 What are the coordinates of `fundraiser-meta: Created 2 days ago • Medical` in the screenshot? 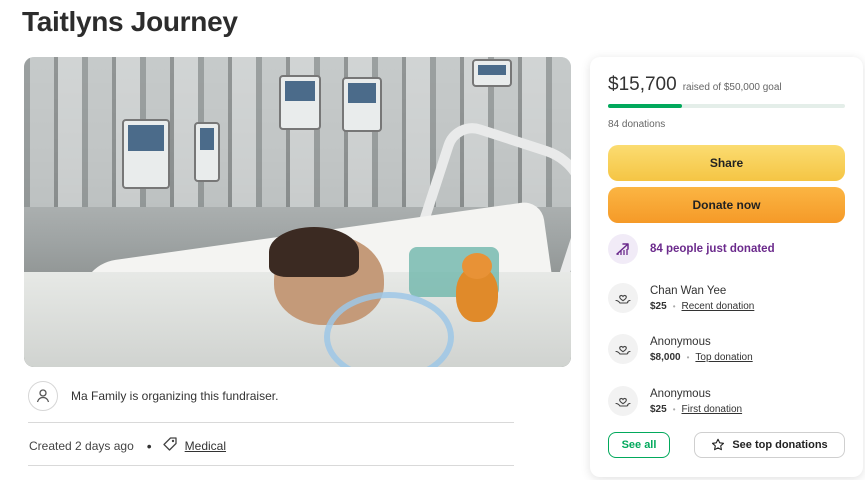 It's located at (127, 445).